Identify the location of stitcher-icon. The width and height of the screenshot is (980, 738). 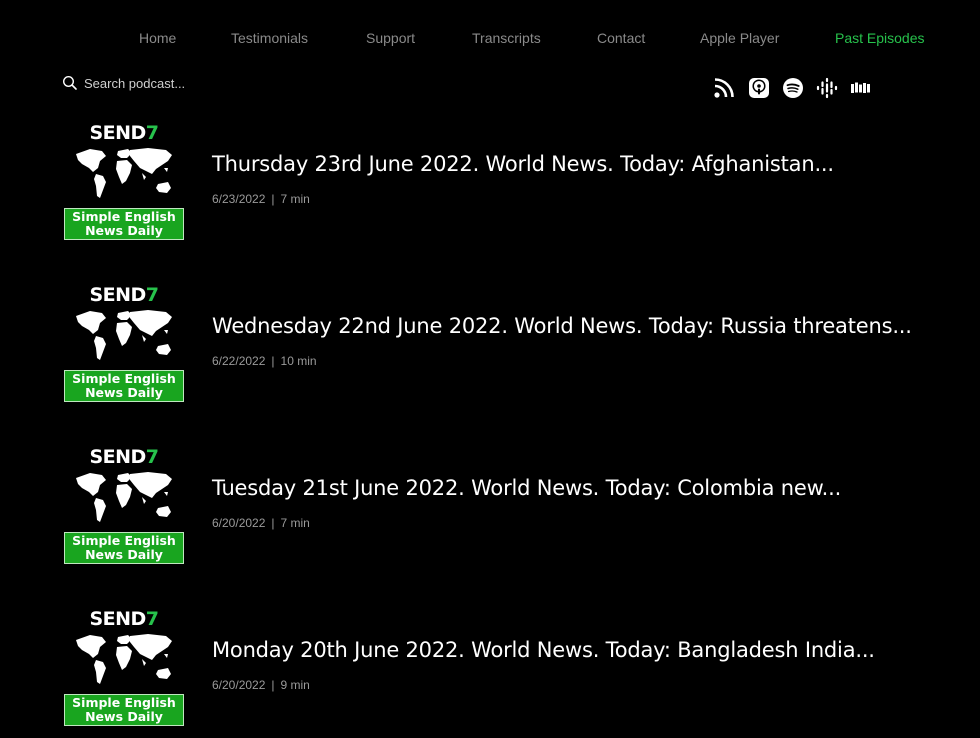
(861, 88).